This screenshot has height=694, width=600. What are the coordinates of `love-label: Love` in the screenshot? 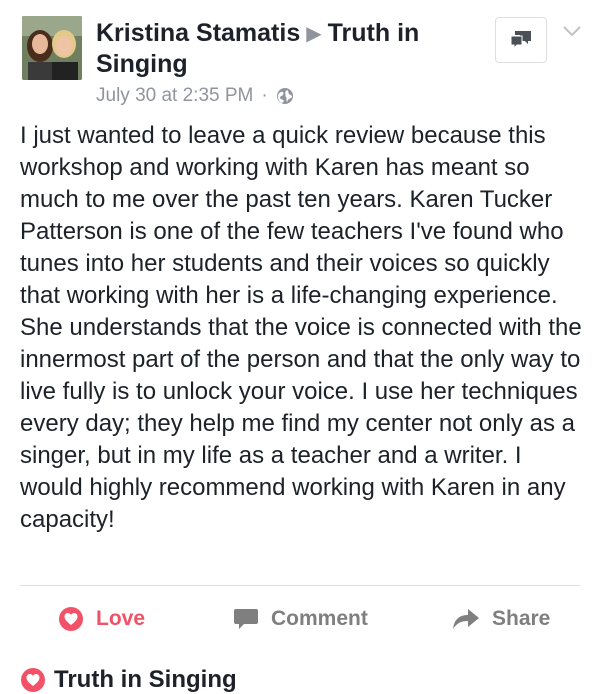 It's located at (121, 618).